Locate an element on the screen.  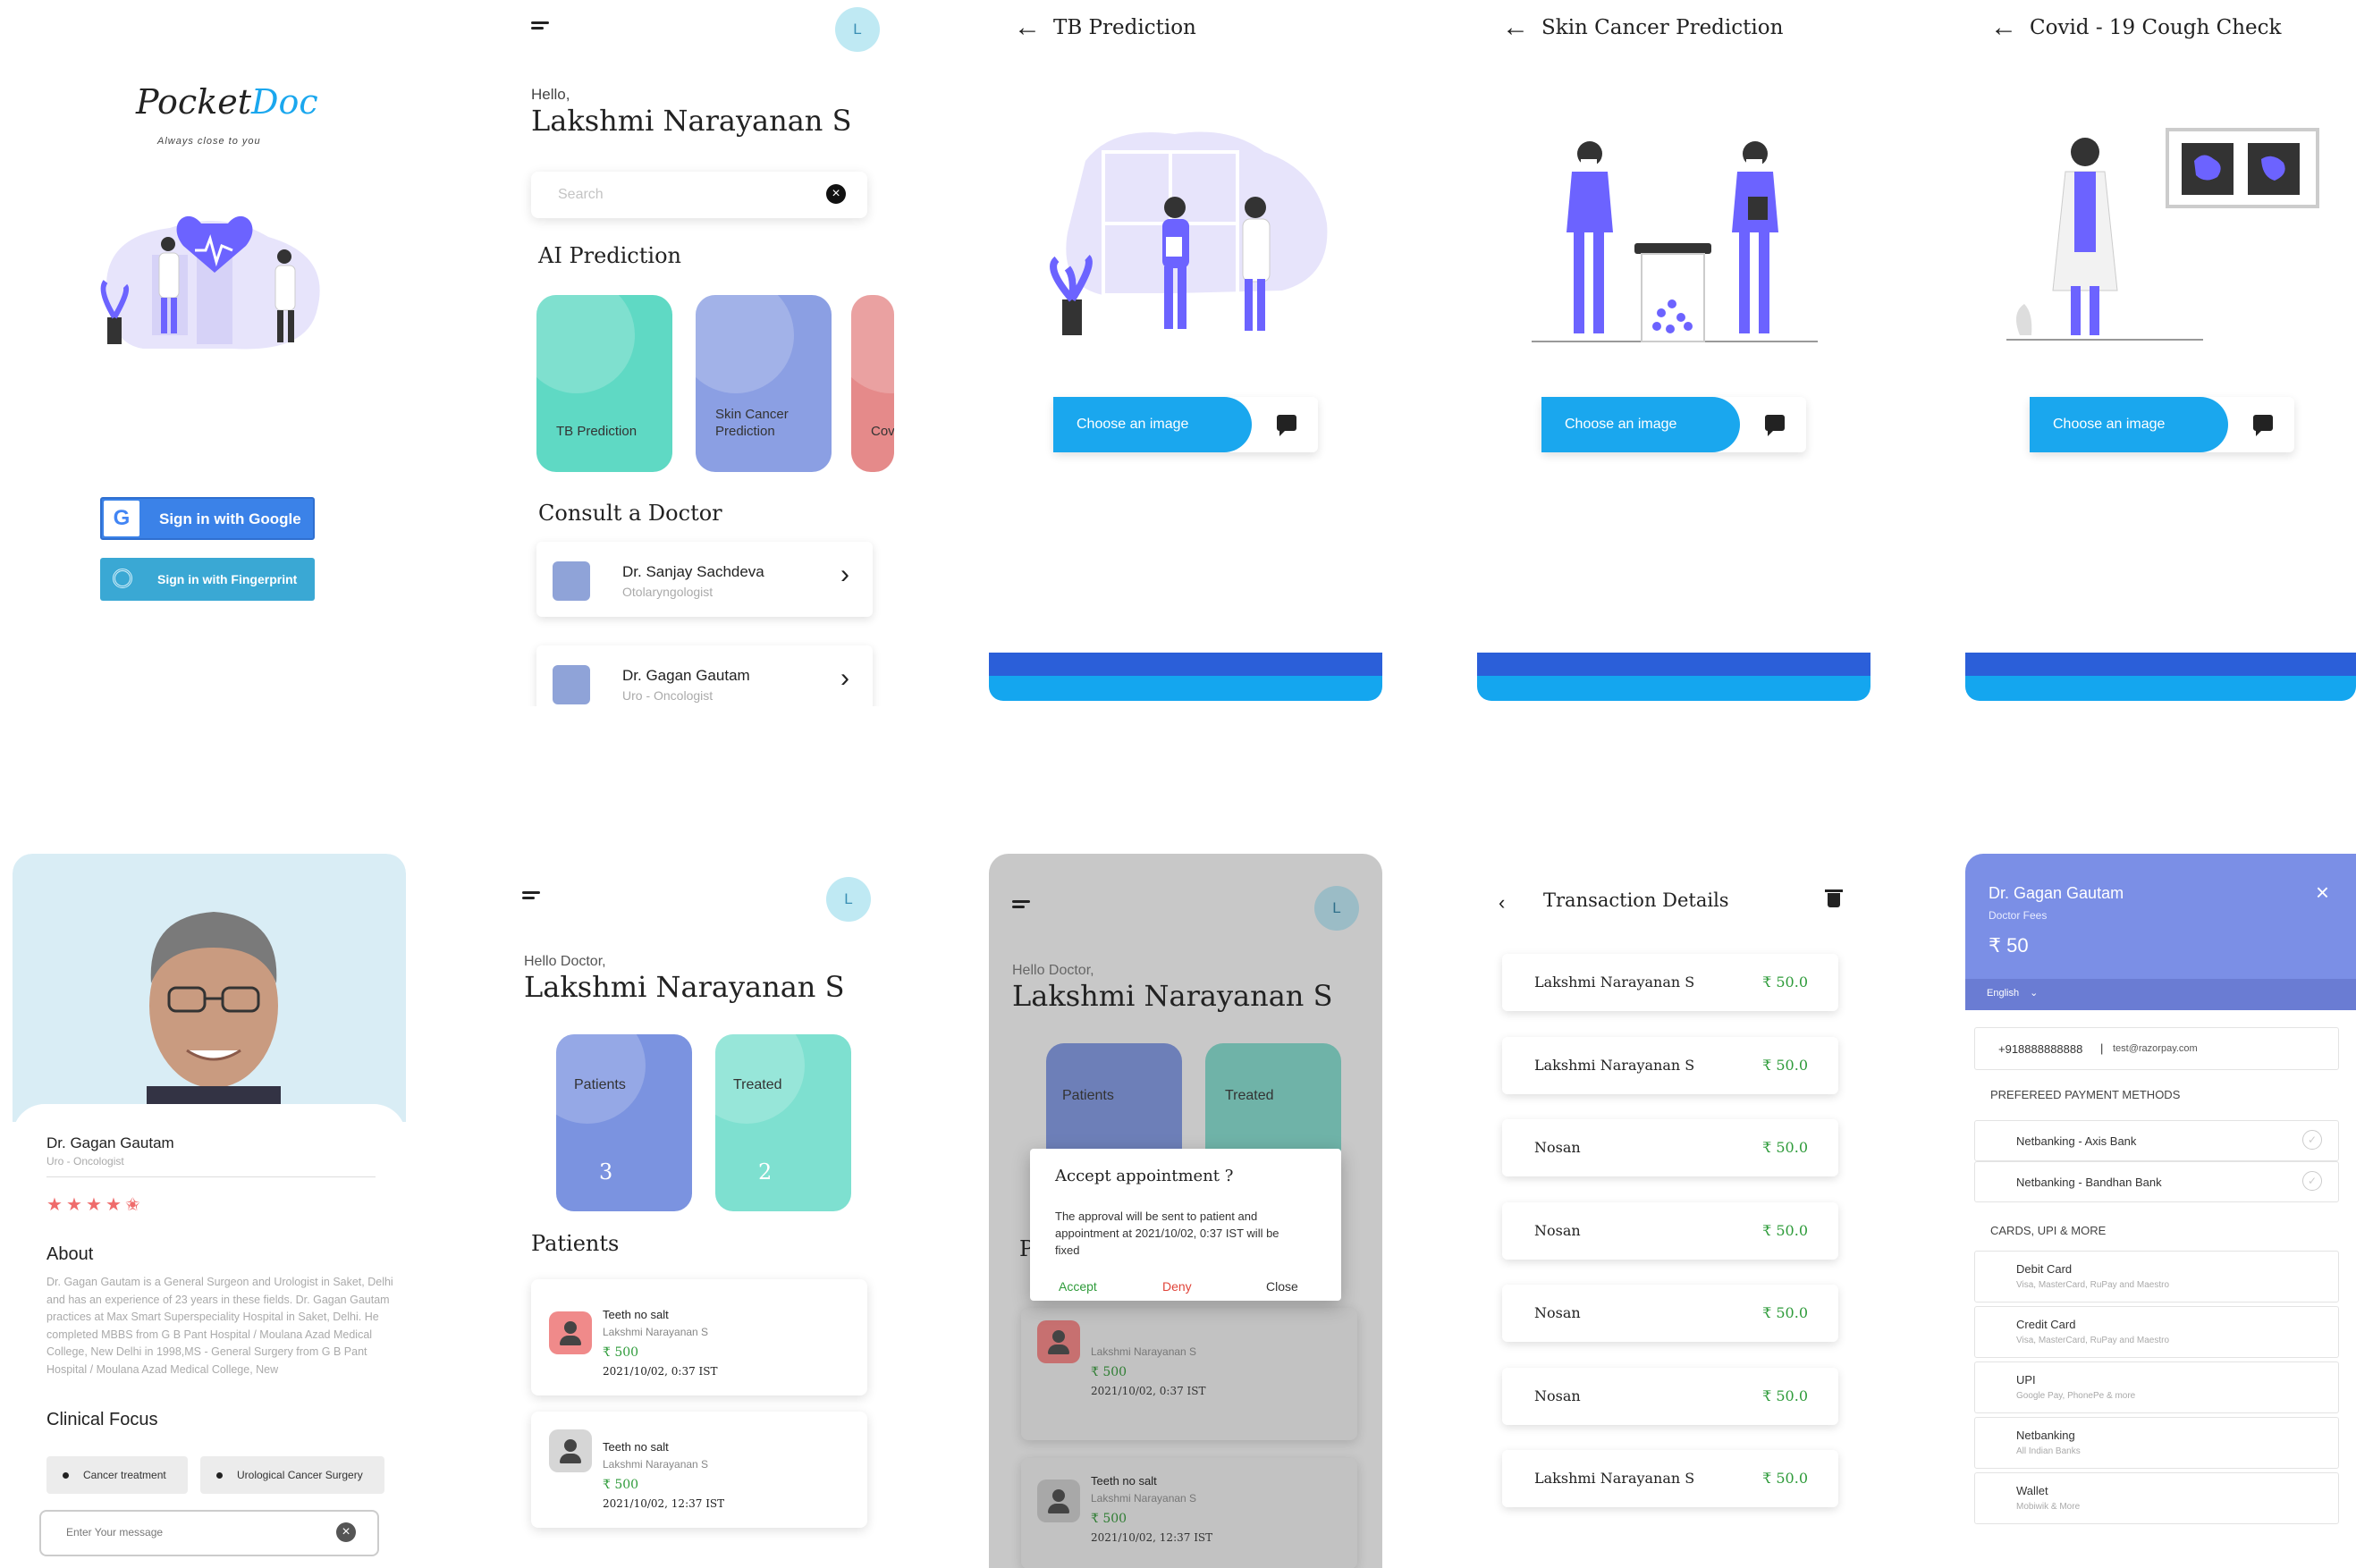
bottom-bar is located at coordinates (1185, 688).